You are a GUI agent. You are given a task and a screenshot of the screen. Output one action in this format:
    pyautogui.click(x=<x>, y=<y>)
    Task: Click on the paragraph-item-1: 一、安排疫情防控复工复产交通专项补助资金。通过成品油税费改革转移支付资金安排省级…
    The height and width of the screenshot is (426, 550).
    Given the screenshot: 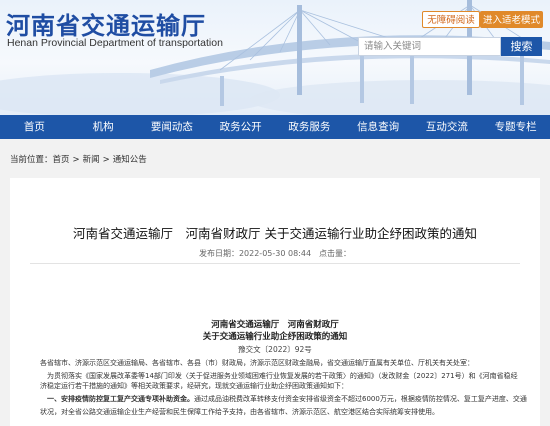 What is the action you would take?
    pyautogui.click(x=287, y=399)
    